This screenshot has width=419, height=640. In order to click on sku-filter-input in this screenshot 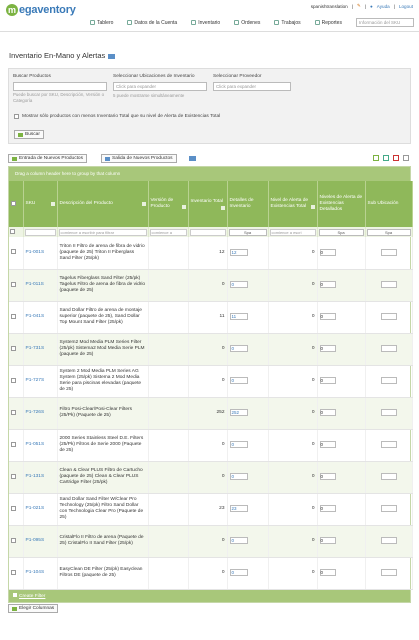, I will do `click(40, 232)`.